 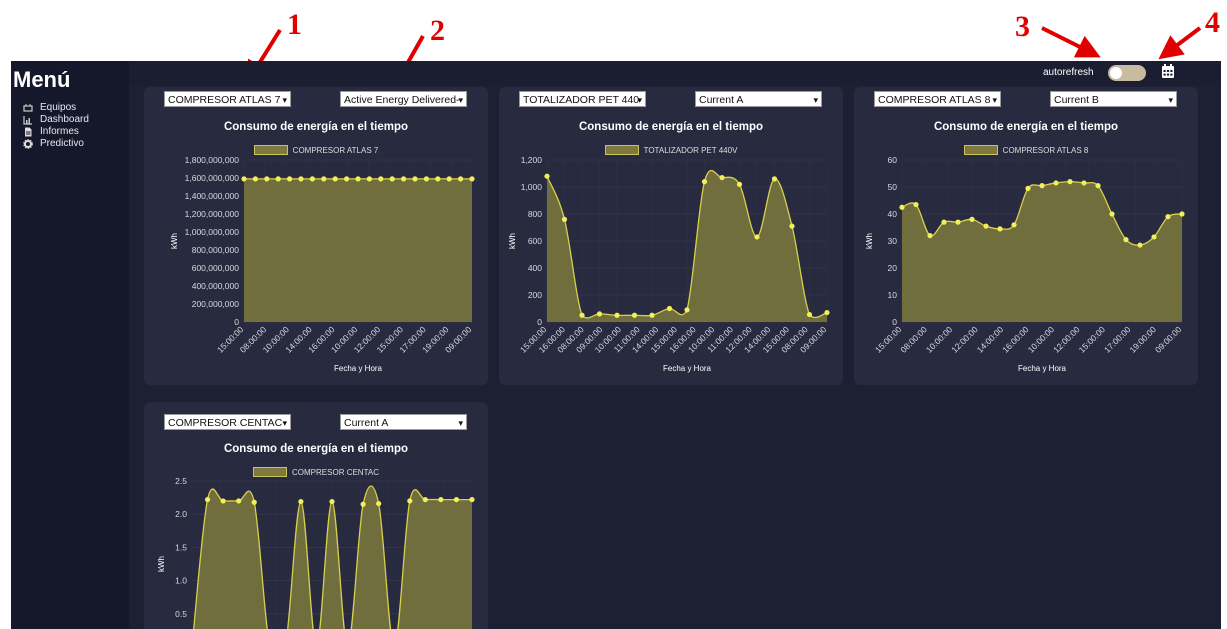 I want to click on sidebar-item-dashboard: Dashboard, so click(x=56, y=119).